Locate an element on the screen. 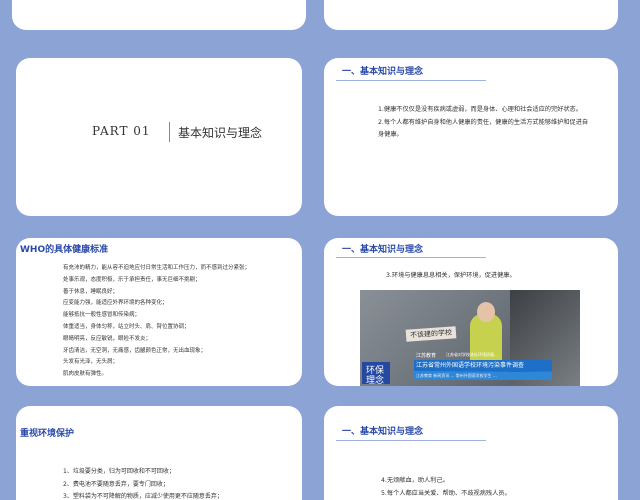 The height and width of the screenshot is (500, 640). part-title: 基本知识与理念 is located at coordinates (220, 133).